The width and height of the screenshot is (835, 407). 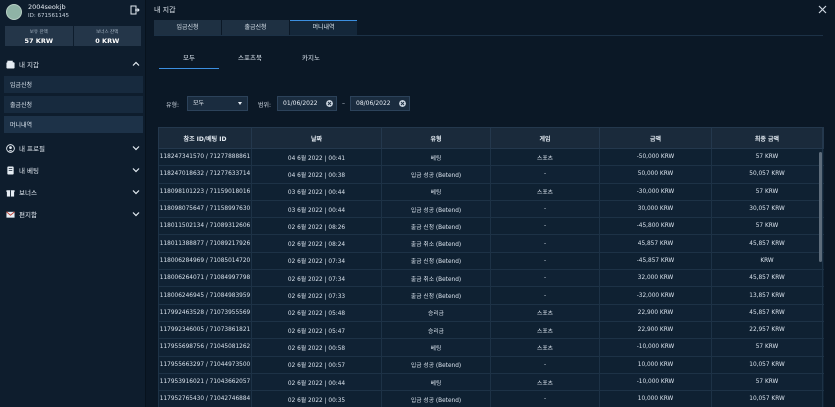 I want to click on cell-date: 02 6월 2022 | 05:48, so click(x=317, y=312).